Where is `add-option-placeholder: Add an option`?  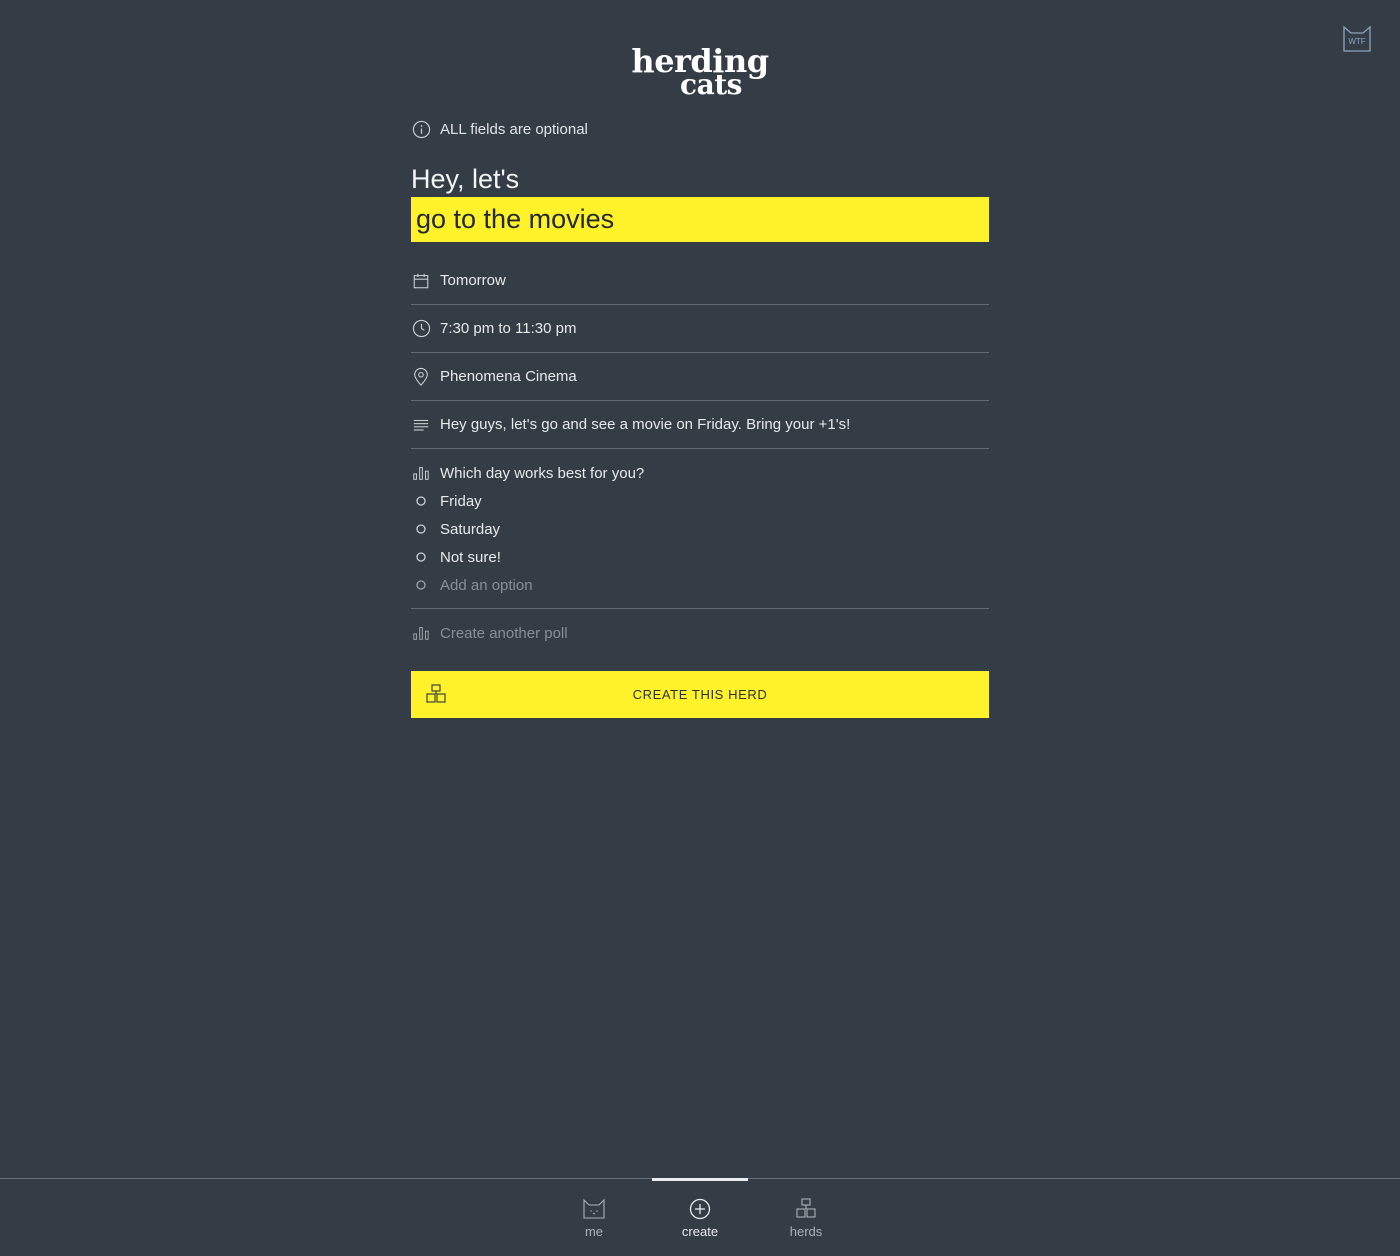
add-option-placeholder: Add an option is located at coordinates (486, 585).